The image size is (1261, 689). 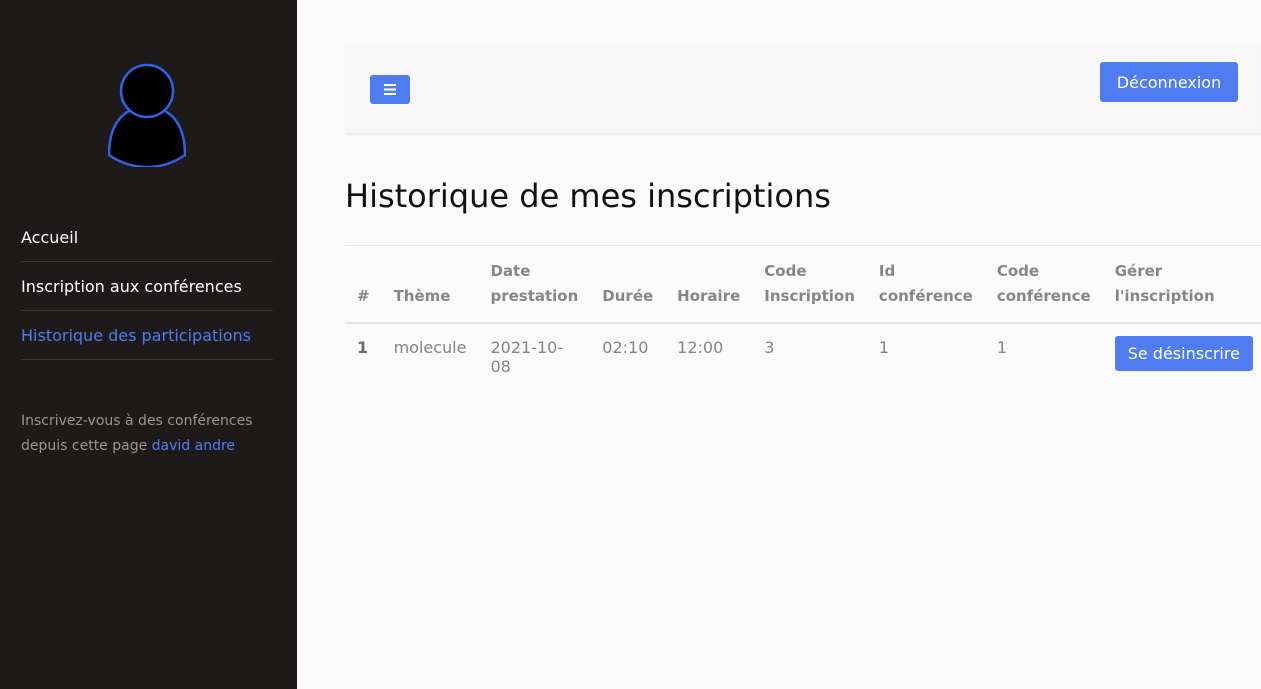 I want to click on sidebar-item-historique-participations: Historique des participations, so click(x=147, y=335).